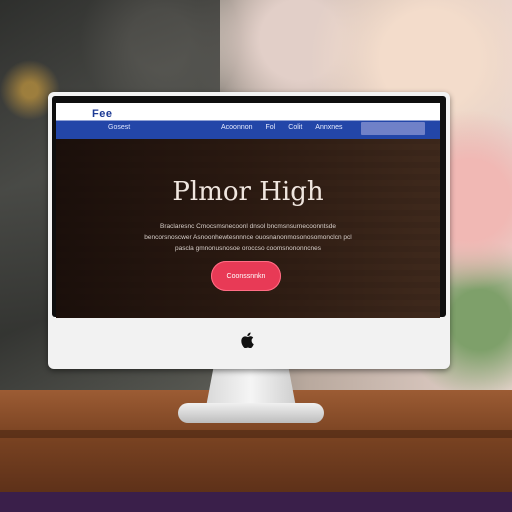 The height and width of the screenshot is (512, 512). What do you see at coordinates (282, 127) in the screenshot?
I see `nav-links: Acoonnon Fol Colit Annxnes` at bounding box center [282, 127].